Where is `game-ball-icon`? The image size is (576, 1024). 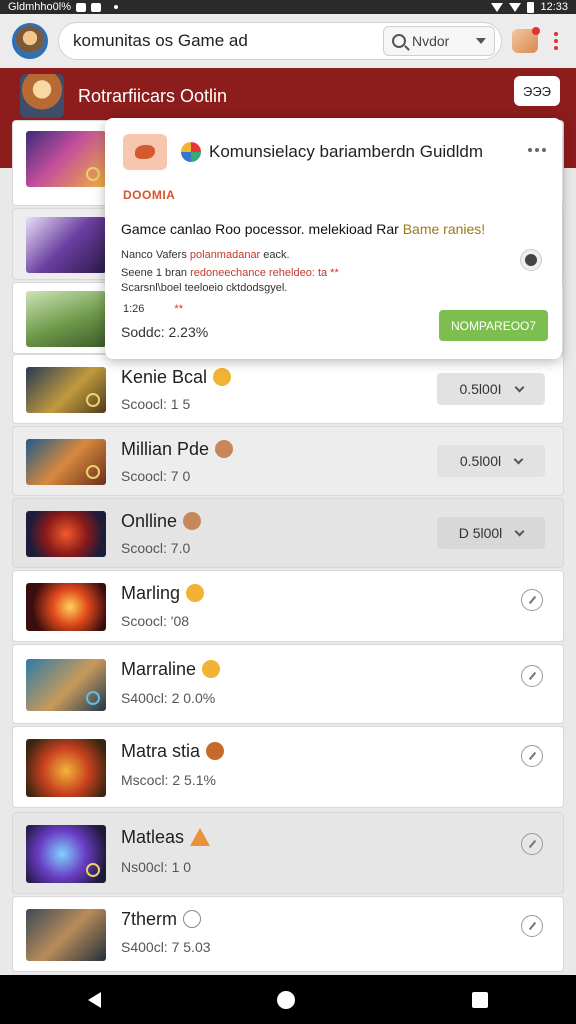
game-ball-icon is located at coordinates (191, 152).